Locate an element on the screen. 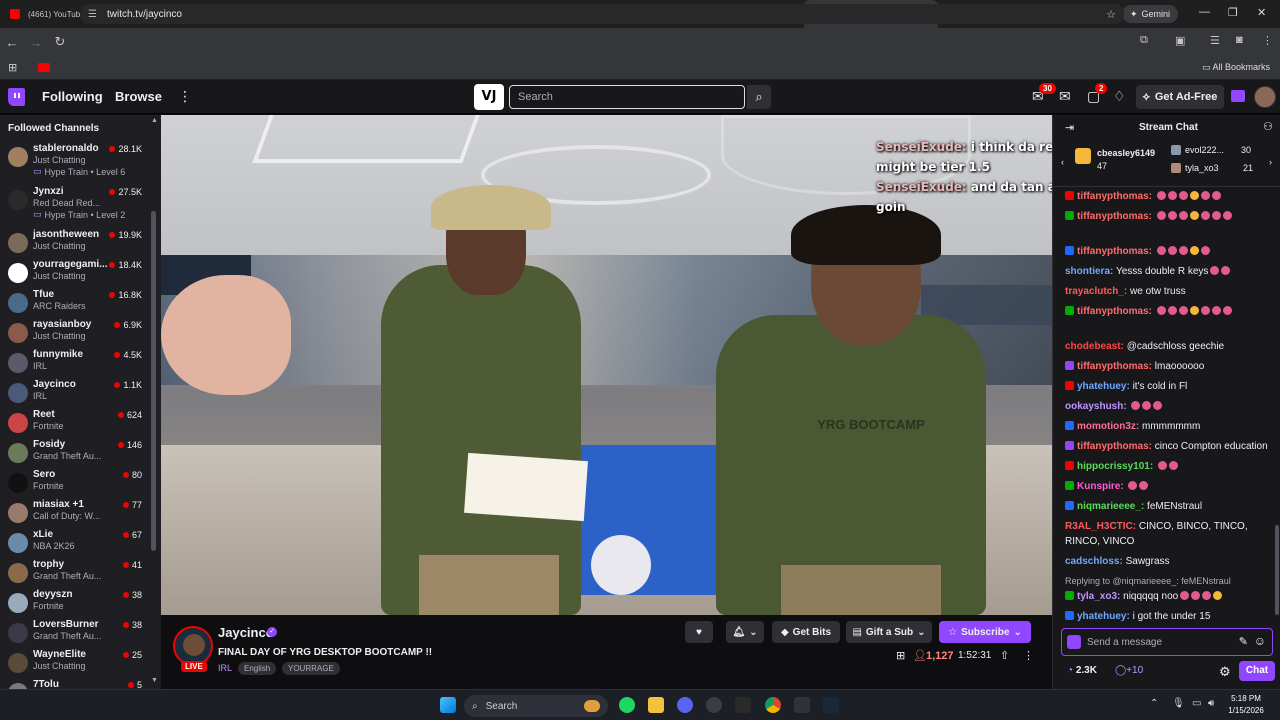 The width and height of the screenshot is (1280, 720). theatre-mode-icon: ⊞ is located at coordinates (900, 655).